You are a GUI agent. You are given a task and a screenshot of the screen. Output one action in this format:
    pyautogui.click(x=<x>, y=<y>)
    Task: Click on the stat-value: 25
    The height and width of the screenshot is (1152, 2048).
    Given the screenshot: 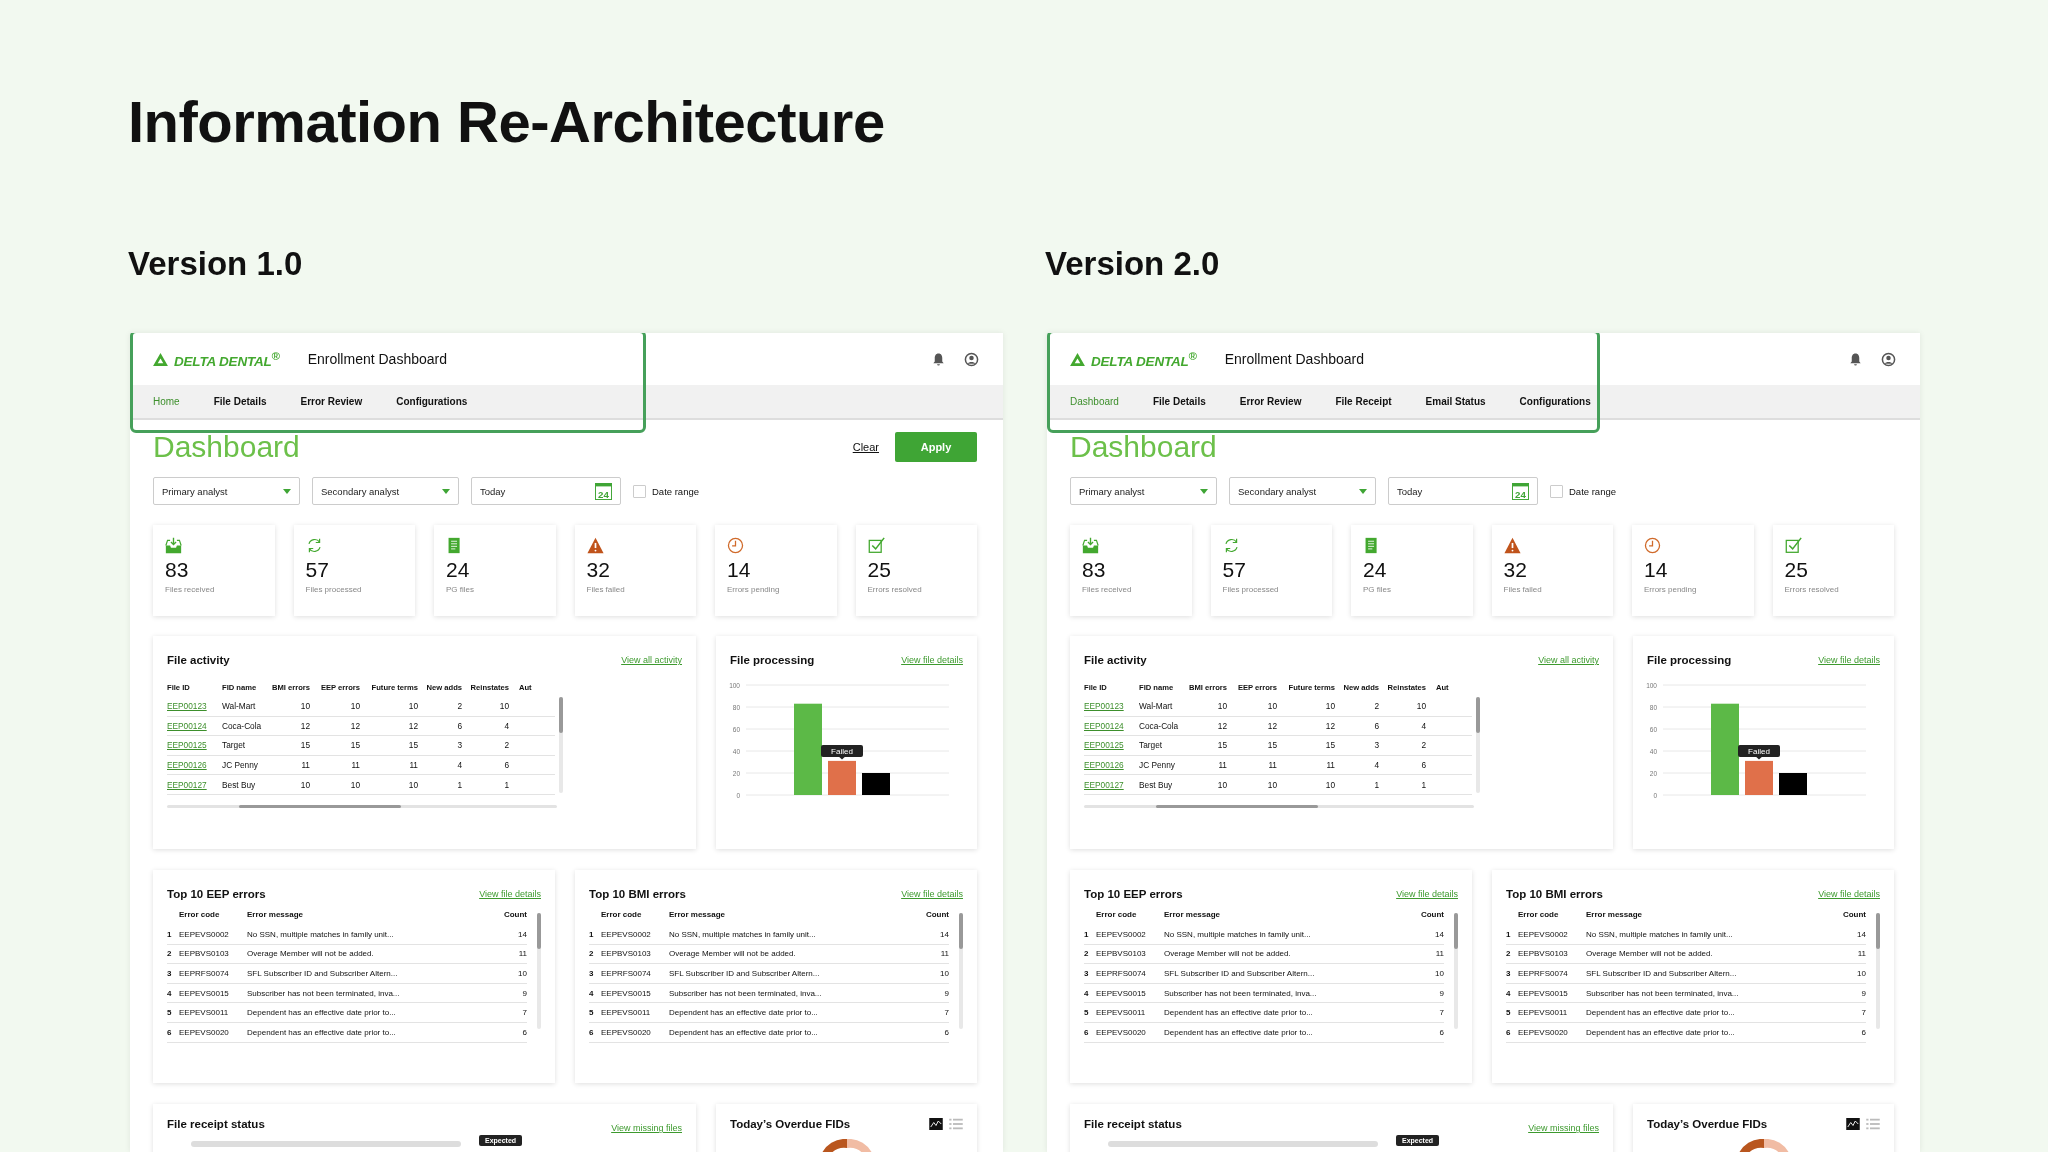 What is the action you would take?
    pyautogui.click(x=1796, y=570)
    